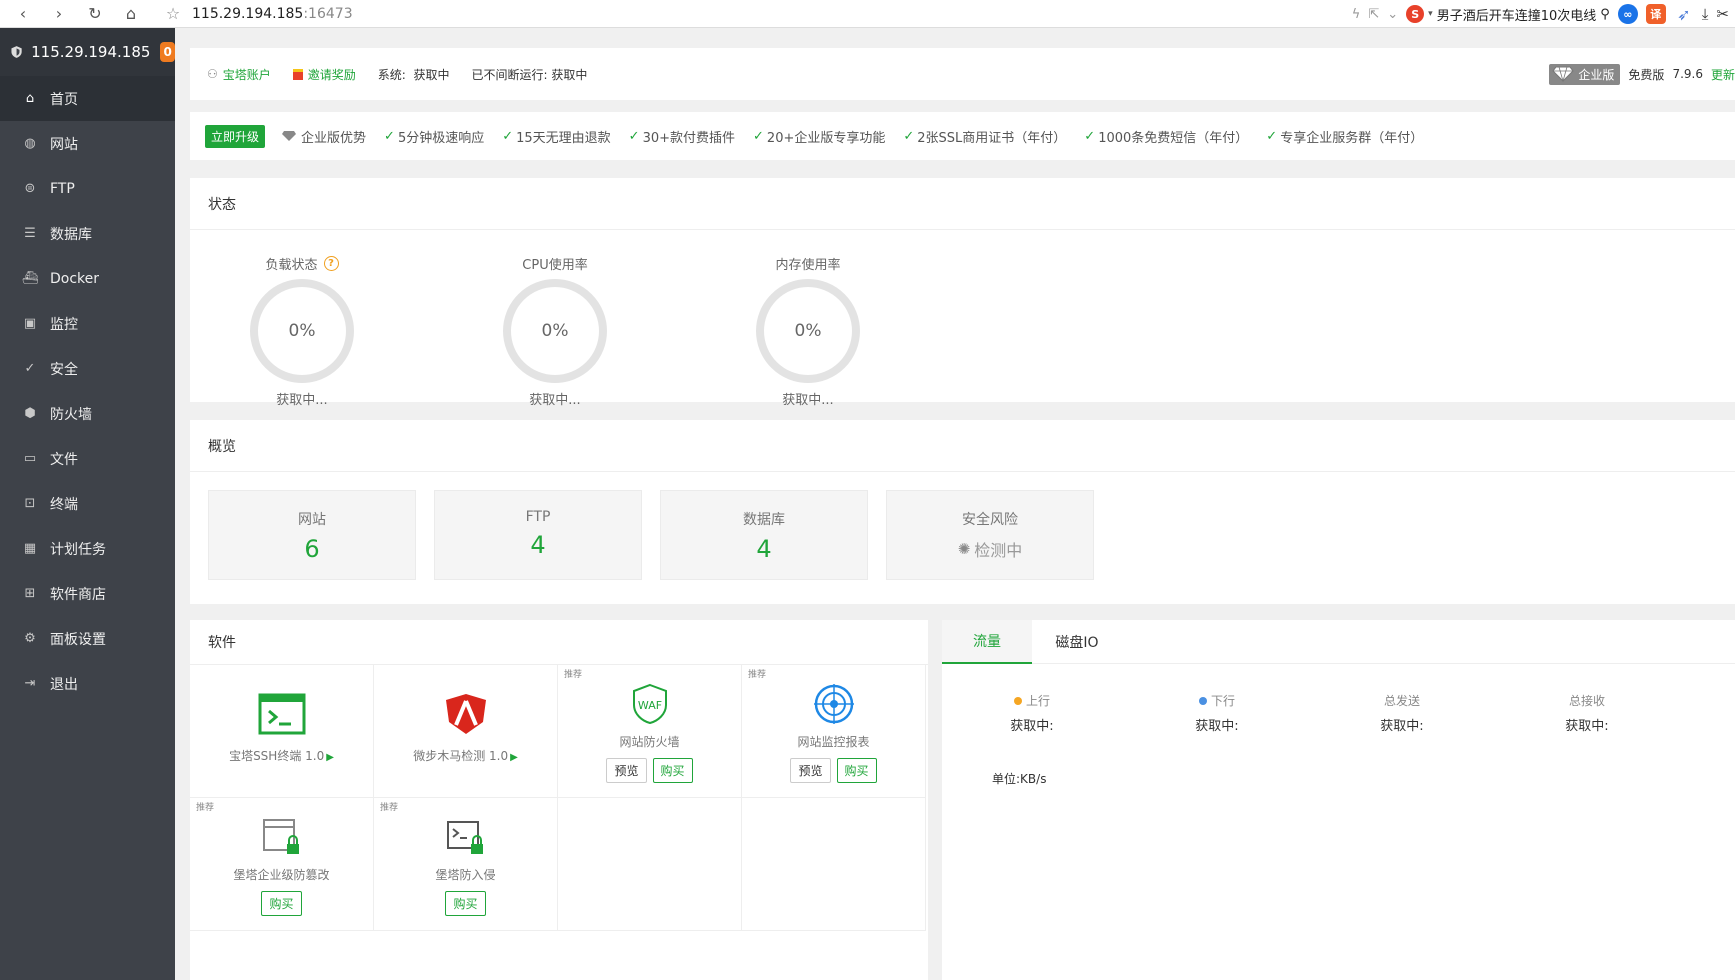  I want to click on sidebar-item-terminal: ⊡ 终端, so click(87, 503).